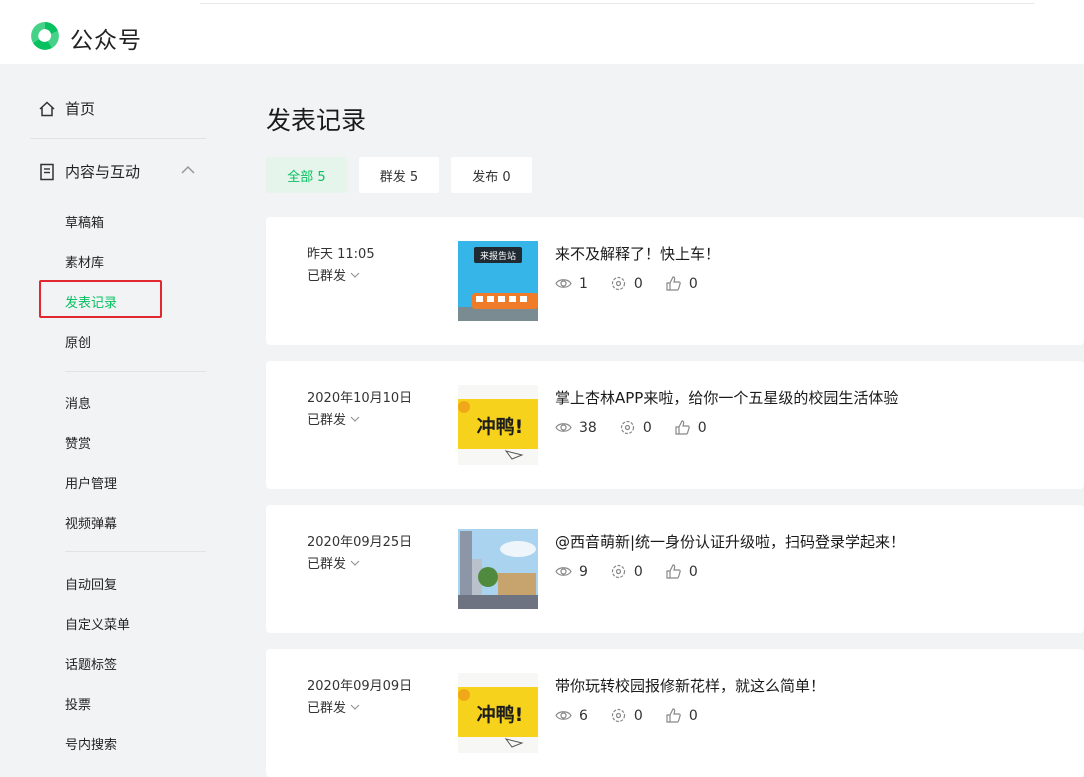 The image size is (1084, 777). What do you see at coordinates (690, 685) in the screenshot?
I see `article-title: 带你玩转校园报修新花样，就这么简单！` at bounding box center [690, 685].